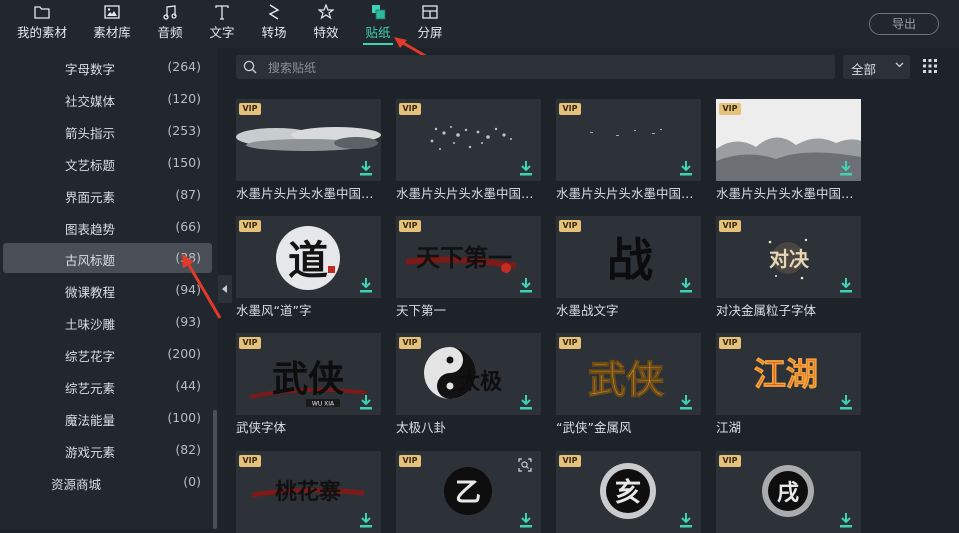  I want to click on tab-transition-label: 转场, so click(274, 32).